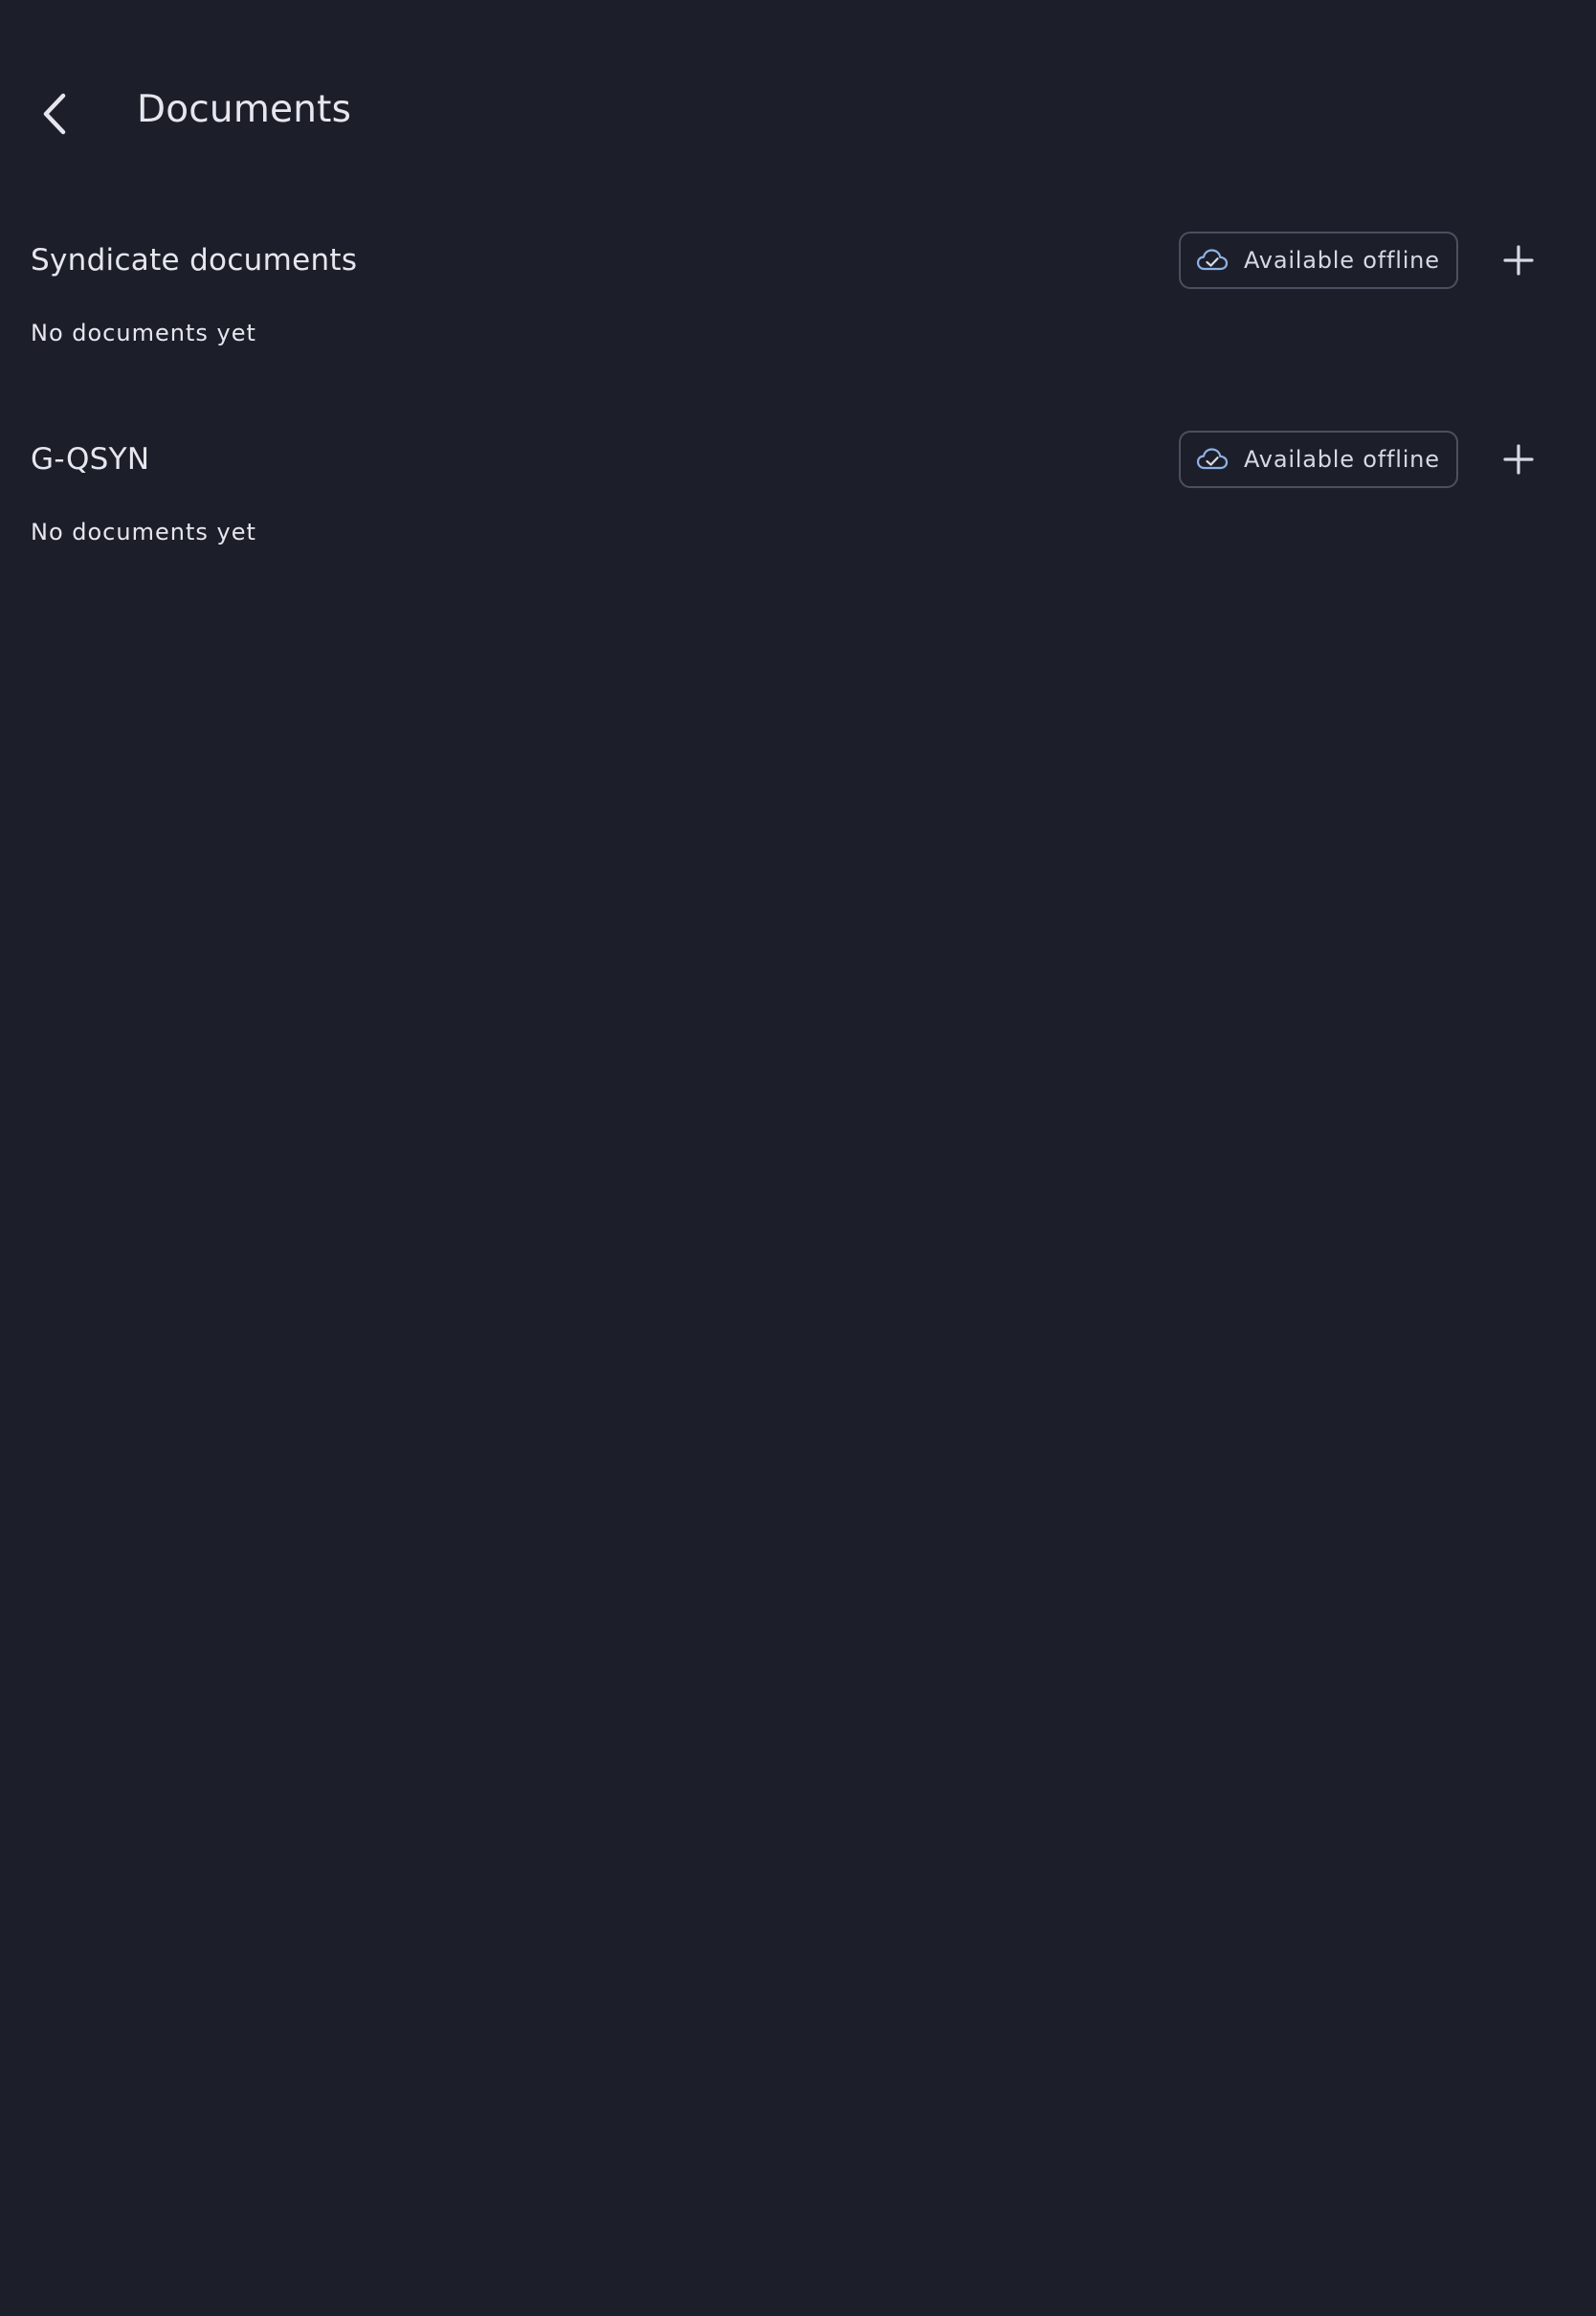 The height and width of the screenshot is (2316, 1596). I want to click on chevron-left-icon, so click(55, 114).